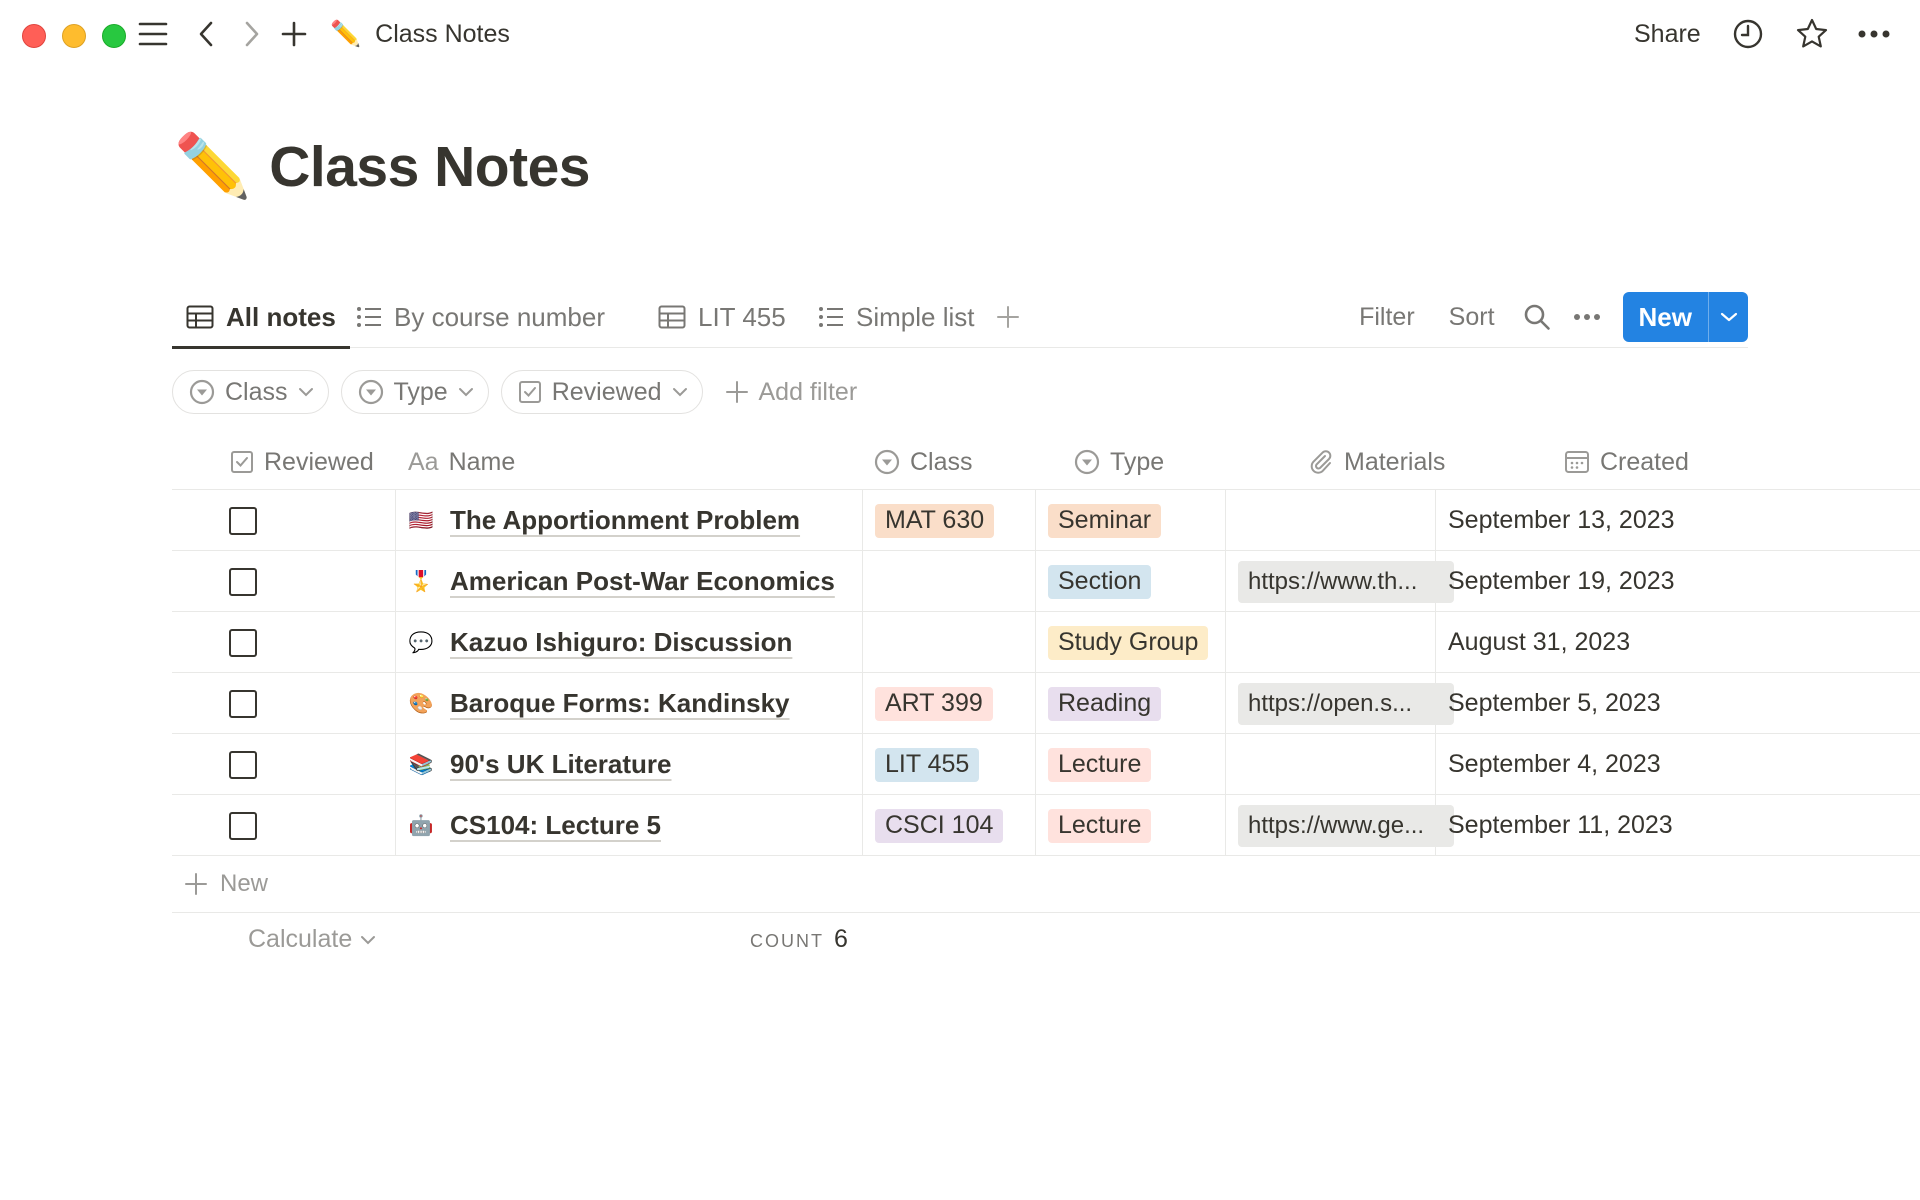 This screenshot has width=1920, height=1200. What do you see at coordinates (319, 461) in the screenshot?
I see `column-label: Reviewed` at bounding box center [319, 461].